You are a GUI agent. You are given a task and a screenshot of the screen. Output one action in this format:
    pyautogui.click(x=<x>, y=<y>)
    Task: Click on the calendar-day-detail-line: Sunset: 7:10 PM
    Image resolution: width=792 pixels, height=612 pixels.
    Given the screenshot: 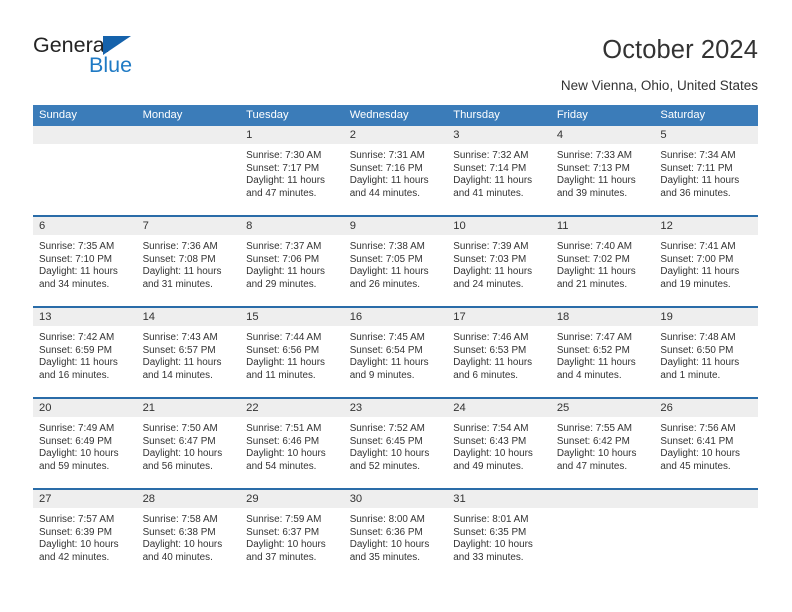 What is the action you would take?
    pyautogui.click(x=76, y=259)
    